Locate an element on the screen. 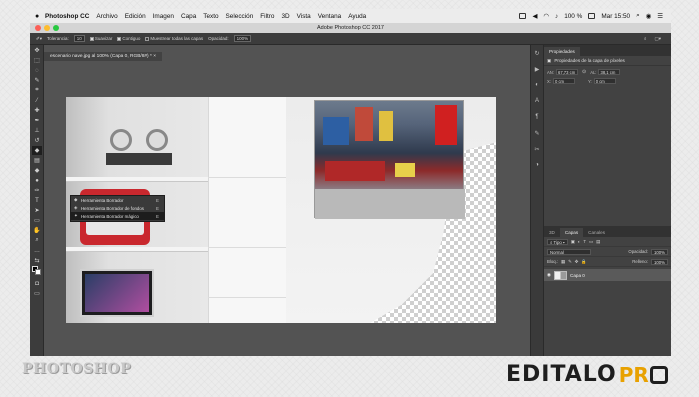 The image size is (699, 397). menu-seleccion: Selección is located at coordinates (240, 16).